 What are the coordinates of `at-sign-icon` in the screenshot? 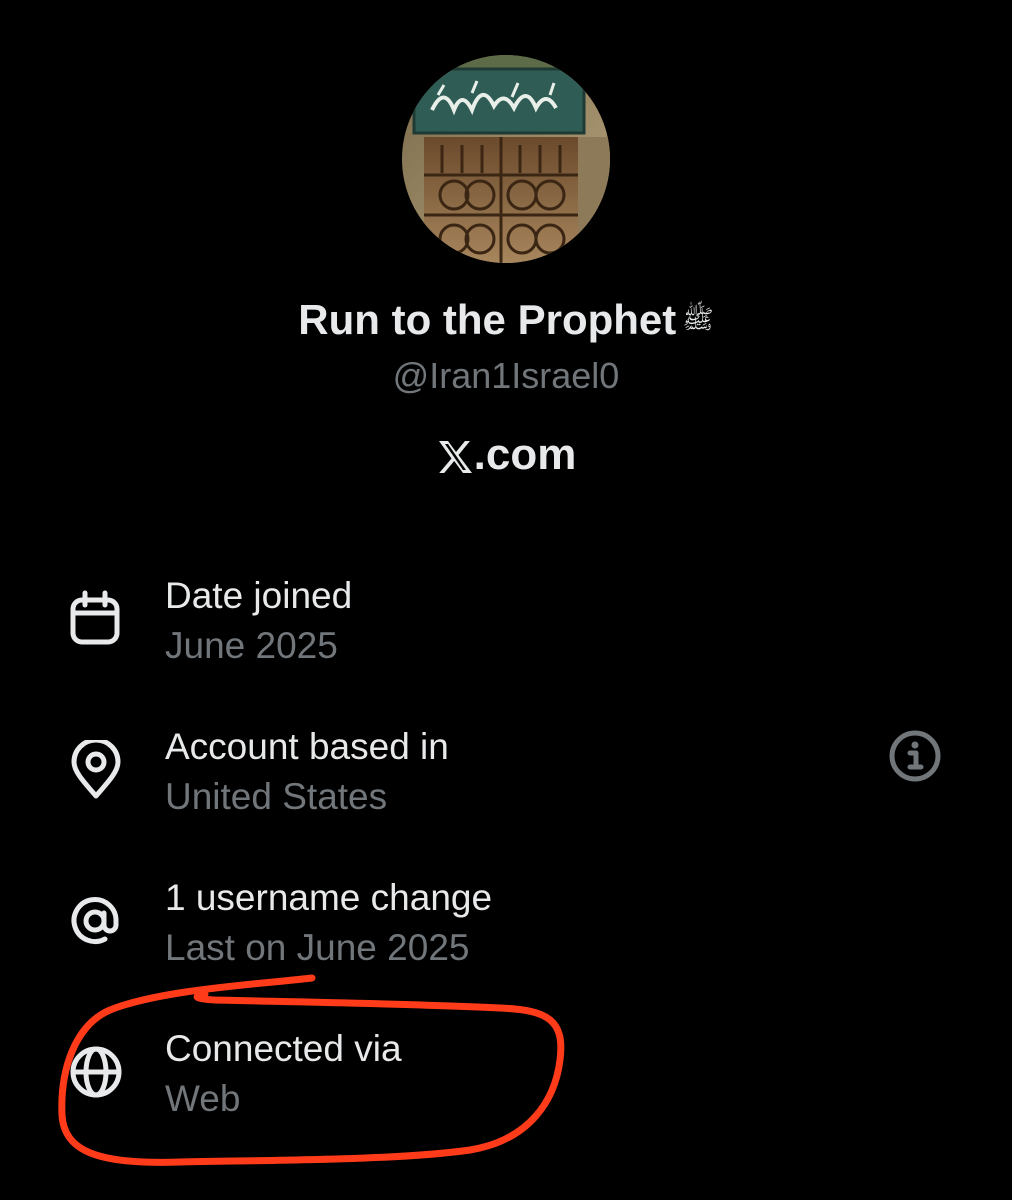 It's located at (96, 921).